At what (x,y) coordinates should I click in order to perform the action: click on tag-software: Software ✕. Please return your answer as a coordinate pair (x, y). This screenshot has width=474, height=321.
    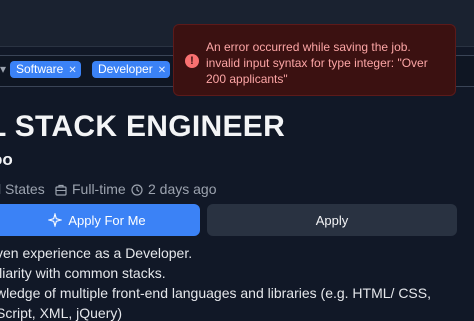
    Looking at the image, I should click on (45, 69).